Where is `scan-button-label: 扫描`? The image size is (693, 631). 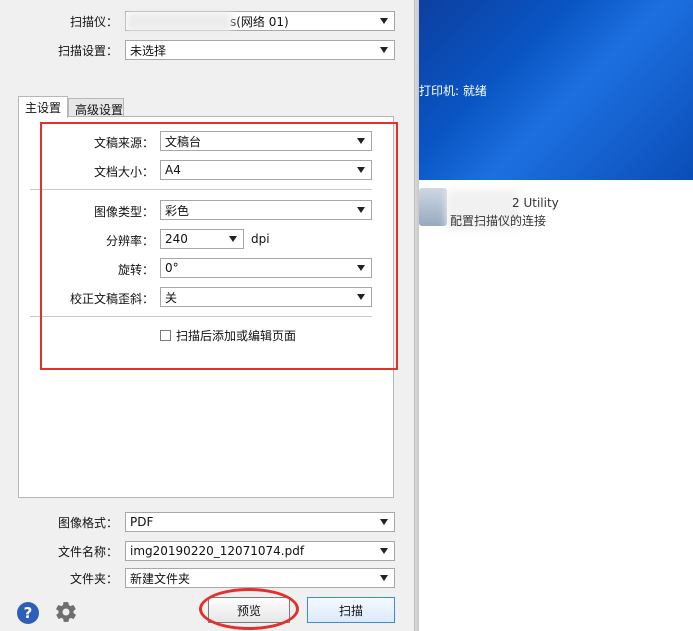 scan-button-label: 扫描 is located at coordinates (350, 610).